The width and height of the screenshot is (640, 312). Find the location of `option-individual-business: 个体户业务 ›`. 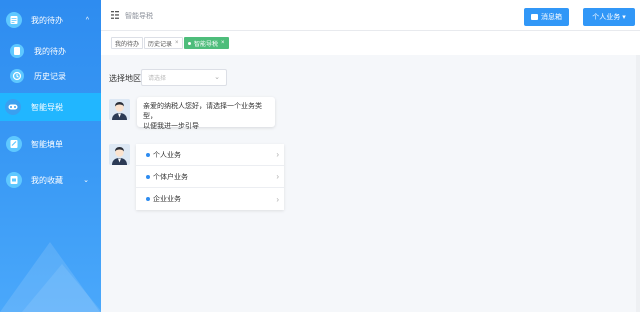

option-individual-business: 个体户业务 › is located at coordinates (210, 177).